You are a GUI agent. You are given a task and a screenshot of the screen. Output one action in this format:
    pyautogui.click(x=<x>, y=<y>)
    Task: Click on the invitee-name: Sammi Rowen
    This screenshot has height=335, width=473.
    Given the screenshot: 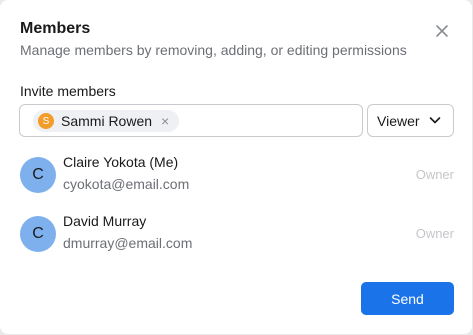 What is the action you would take?
    pyautogui.click(x=107, y=121)
    